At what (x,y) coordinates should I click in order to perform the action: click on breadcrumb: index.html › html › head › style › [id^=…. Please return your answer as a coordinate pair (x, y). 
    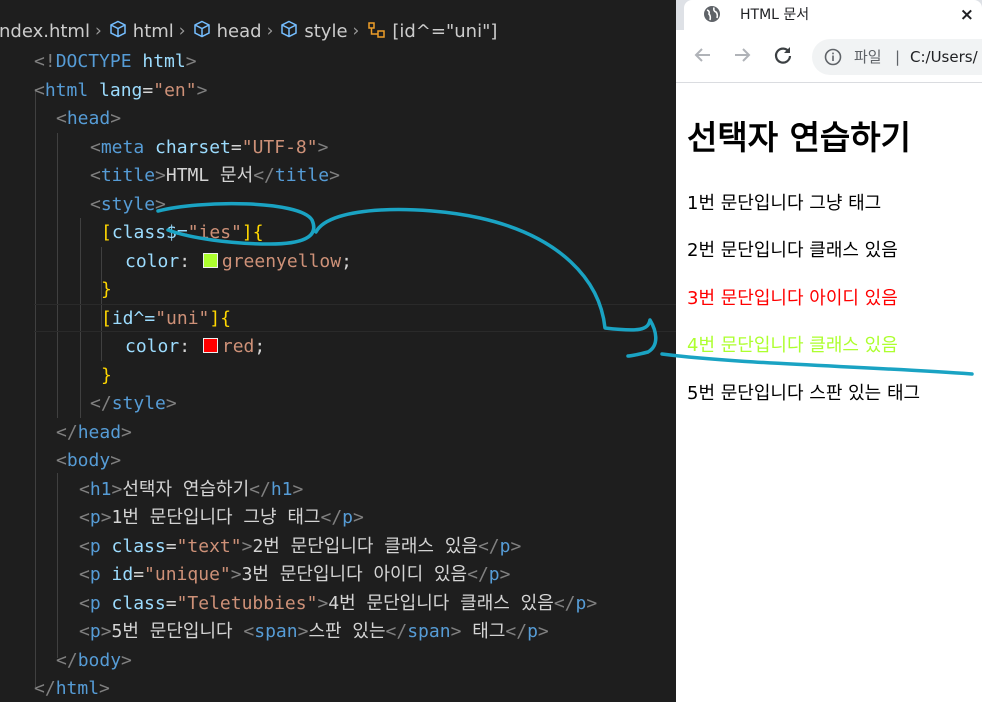
    Looking at the image, I should click on (248, 31).